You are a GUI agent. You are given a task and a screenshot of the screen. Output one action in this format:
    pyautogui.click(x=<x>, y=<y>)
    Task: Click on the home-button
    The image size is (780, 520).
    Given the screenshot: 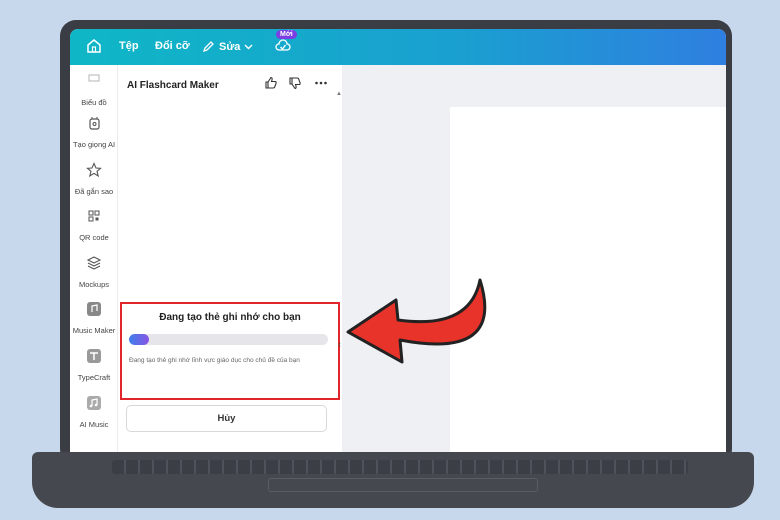 What is the action you would take?
    pyautogui.click(x=94, y=46)
    